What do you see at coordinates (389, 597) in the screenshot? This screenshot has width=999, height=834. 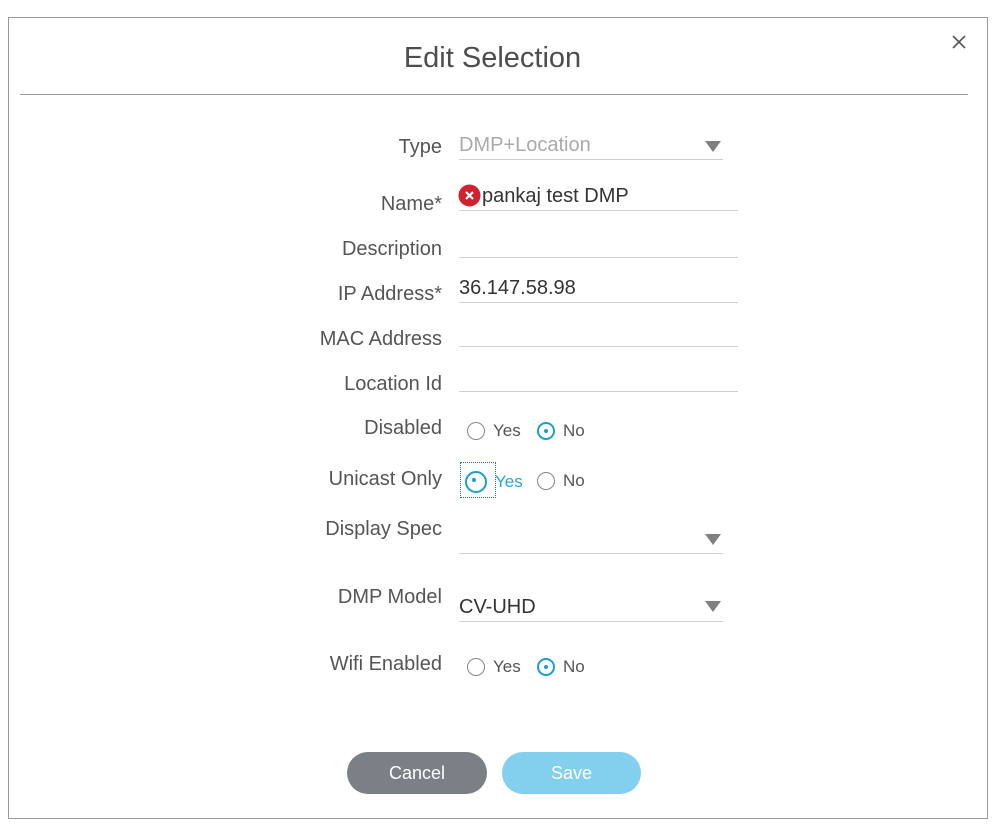 I see `dmp-model-label: DMP Model` at bounding box center [389, 597].